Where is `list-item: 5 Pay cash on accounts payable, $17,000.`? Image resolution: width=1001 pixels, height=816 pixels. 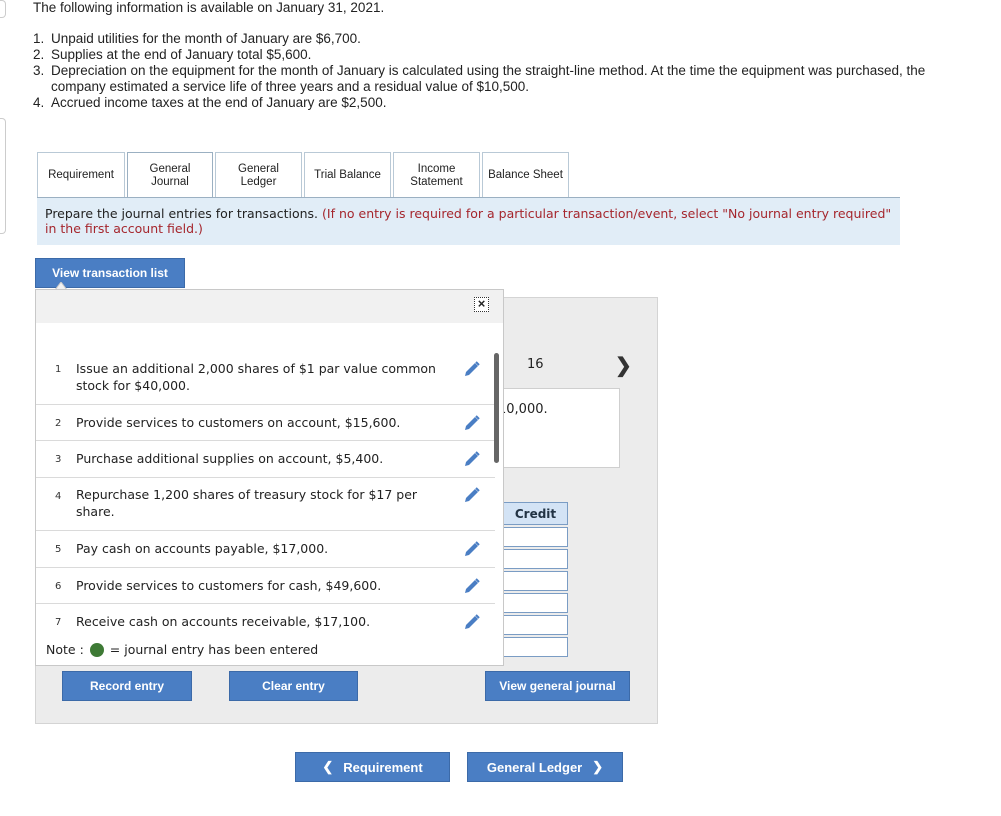
list-item: 5 Pay cash on accounts payable, $17,000. is located at coordinates (265, 549).